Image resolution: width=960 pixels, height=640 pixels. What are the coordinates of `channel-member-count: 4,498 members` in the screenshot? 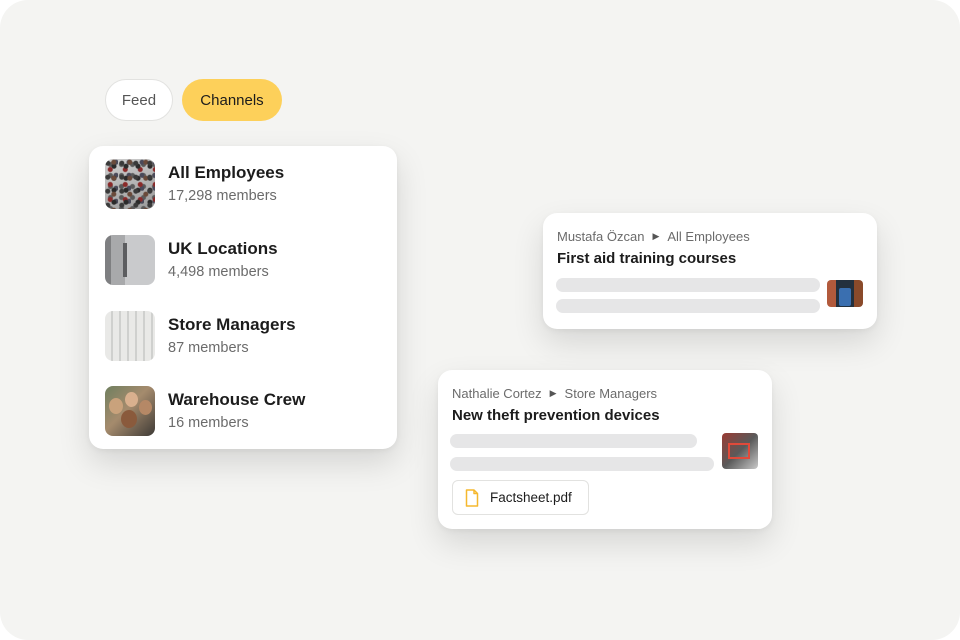 It's located at (218, 272).